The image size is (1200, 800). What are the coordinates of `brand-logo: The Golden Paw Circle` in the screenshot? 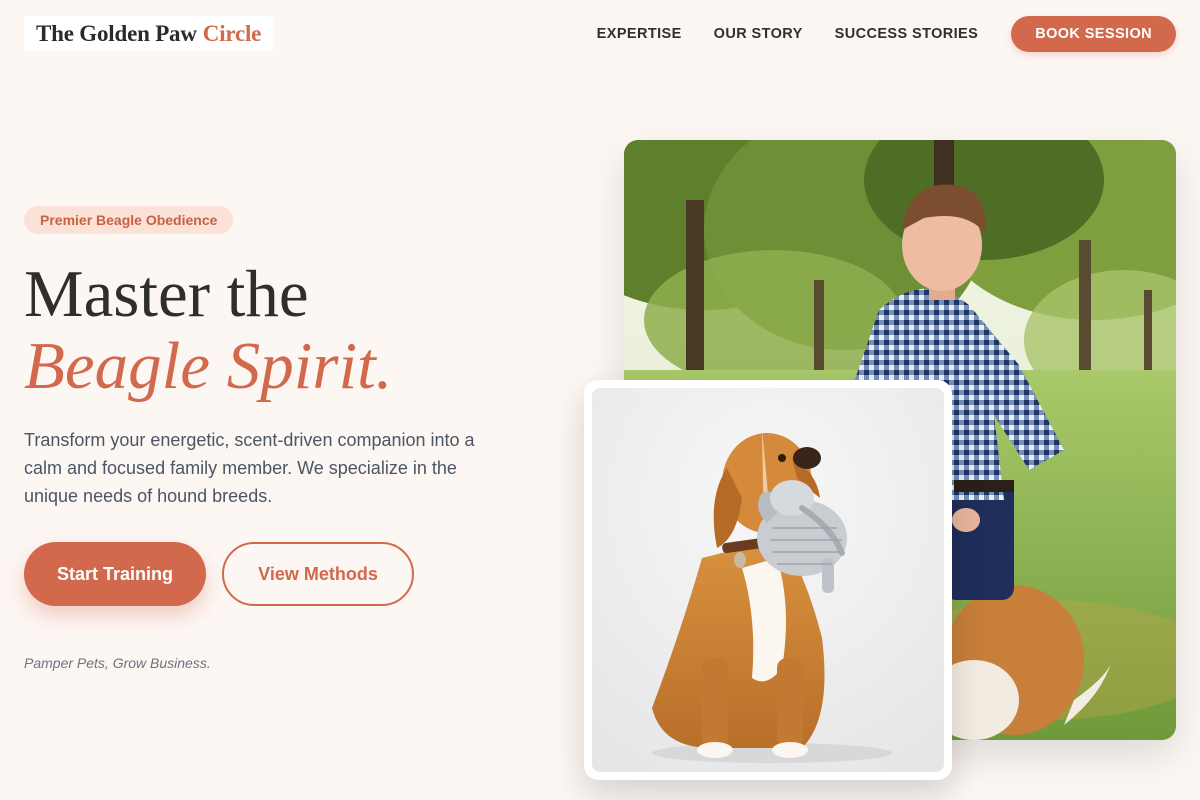 It's located at (149, 33).